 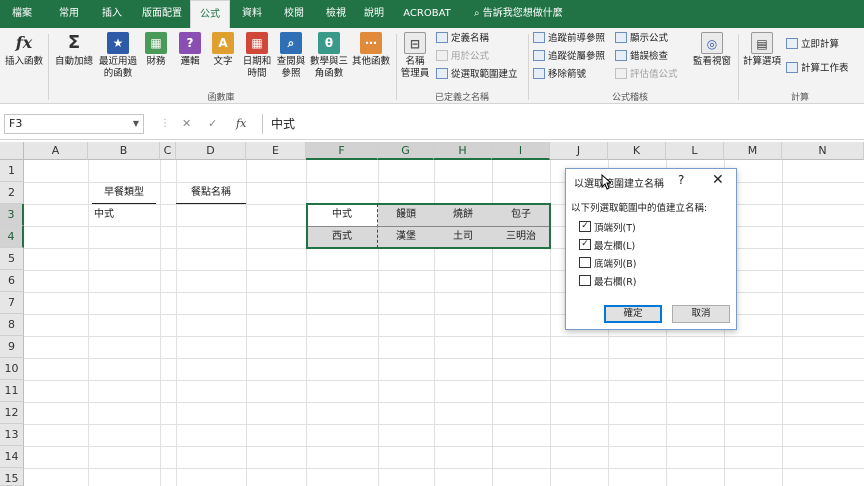 I want to click on trace-dependents-button: 追蹤從屬參照, so click(x=569, y=57).